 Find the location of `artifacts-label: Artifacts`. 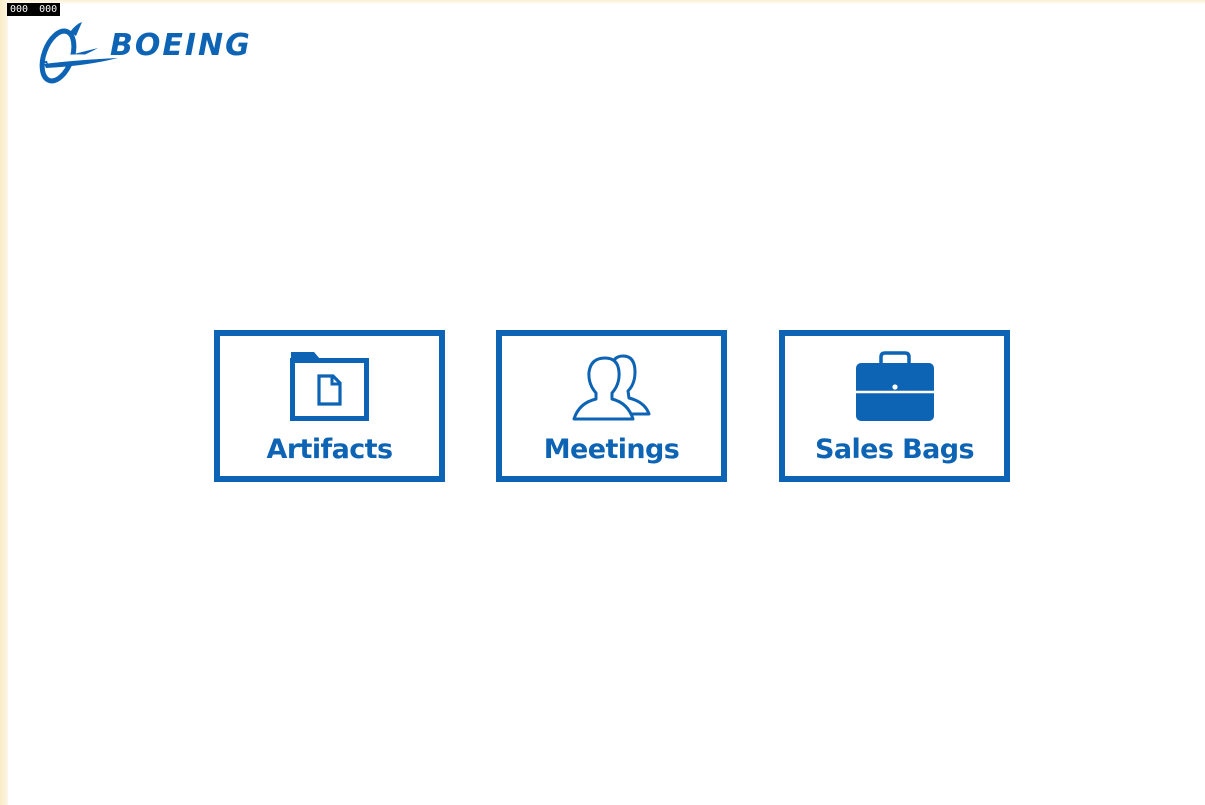

artifacts-label: Artifacts is located at coordinates (330, 449).